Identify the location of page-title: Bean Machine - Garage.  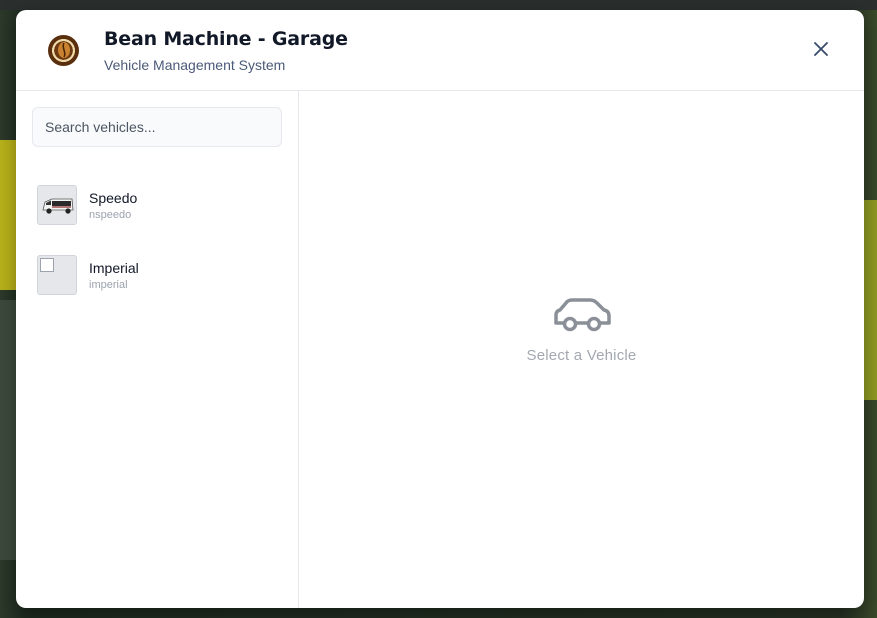
(226, 38).